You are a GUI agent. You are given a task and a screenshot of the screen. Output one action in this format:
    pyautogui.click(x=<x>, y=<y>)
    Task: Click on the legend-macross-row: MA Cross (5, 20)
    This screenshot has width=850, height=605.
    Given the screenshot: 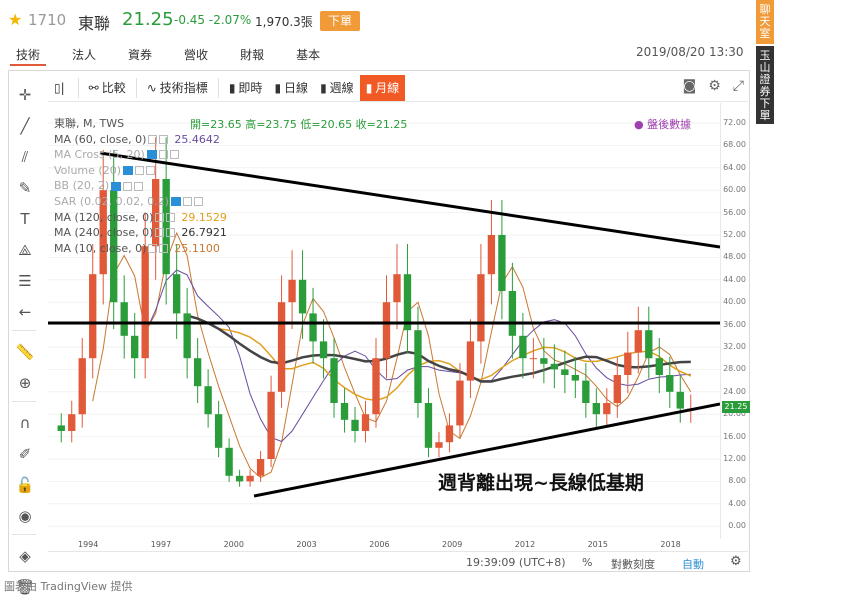 What is the action you would take?
    pyautogui.click(x=140, y=155)
    